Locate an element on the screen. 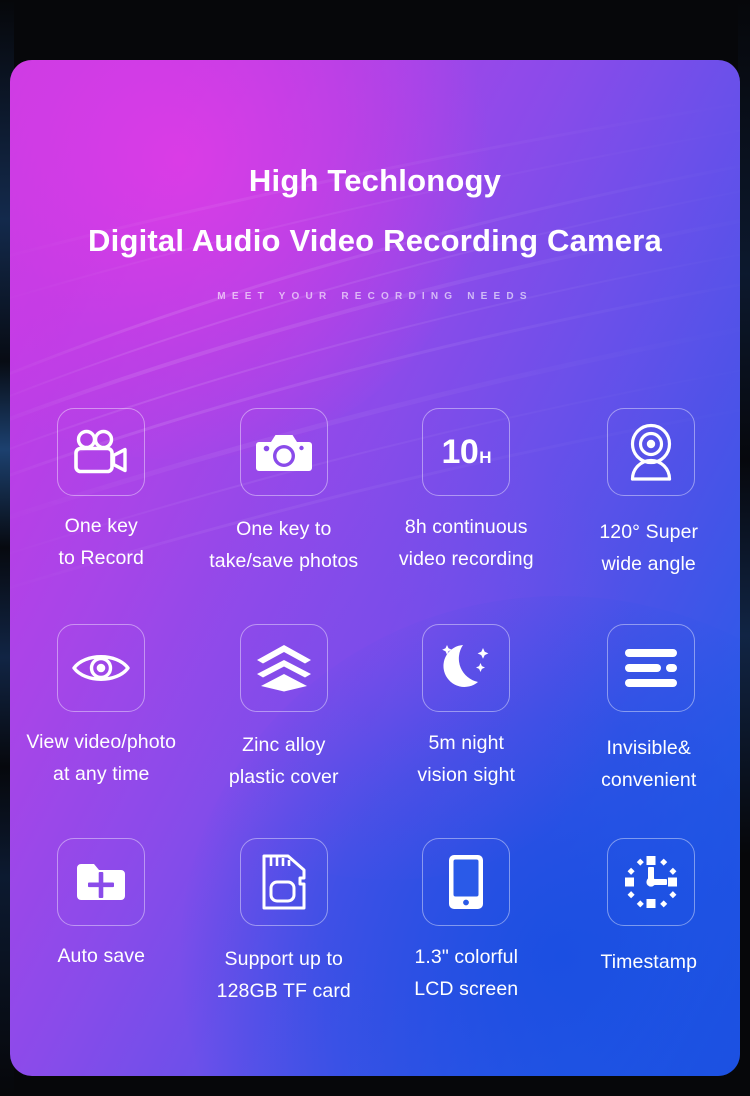 The width and height of the screenshot is (750, 1096). folder-plus-icon is located at coordinates (101, 882).